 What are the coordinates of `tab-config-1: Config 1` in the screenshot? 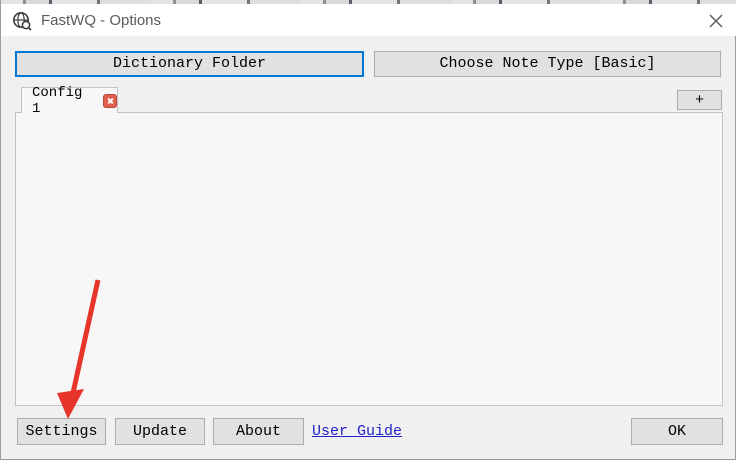 It's located at (69, 101).